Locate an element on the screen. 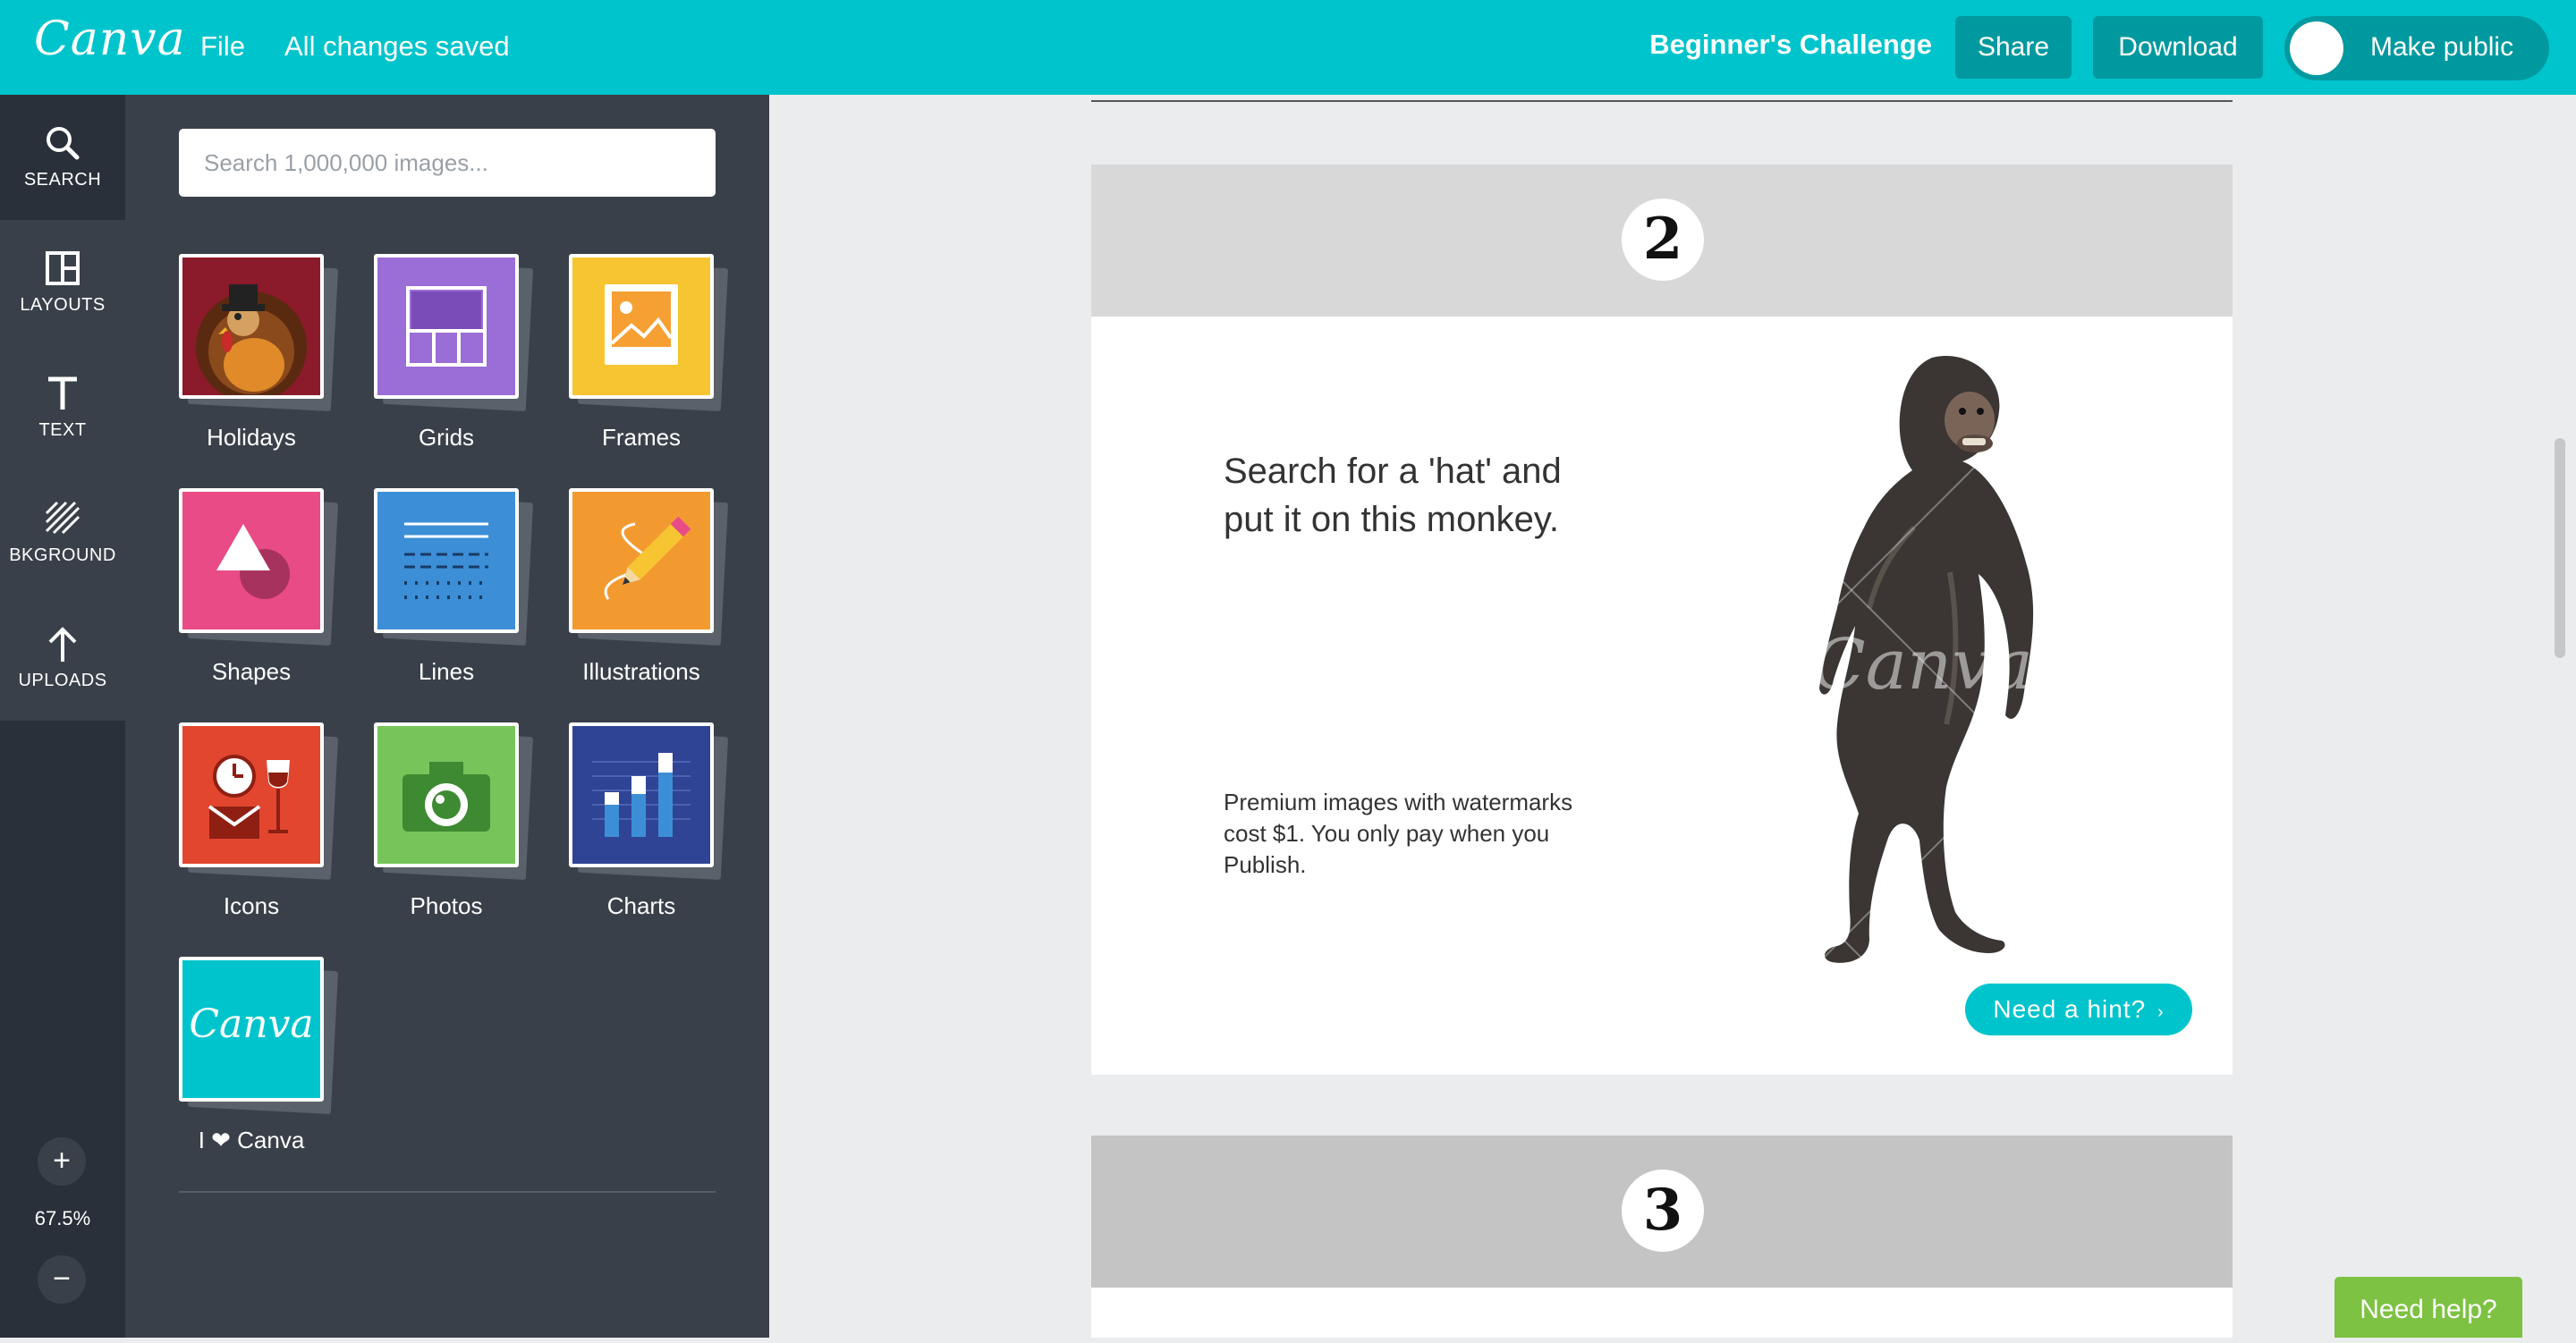 The height and width of the screenshot is (1343, 2576). category-lines: Lines is located at coordinates (472, 595).